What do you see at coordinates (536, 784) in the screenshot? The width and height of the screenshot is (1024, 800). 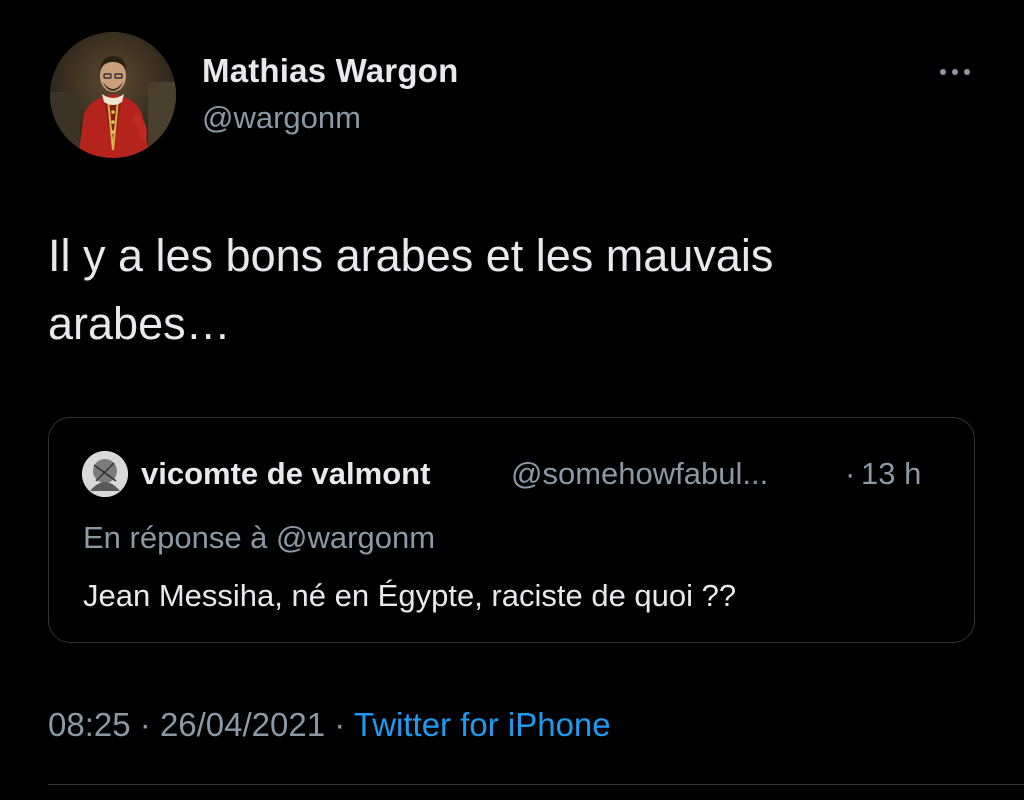 I see `divider` at bounding box center [536, 784].